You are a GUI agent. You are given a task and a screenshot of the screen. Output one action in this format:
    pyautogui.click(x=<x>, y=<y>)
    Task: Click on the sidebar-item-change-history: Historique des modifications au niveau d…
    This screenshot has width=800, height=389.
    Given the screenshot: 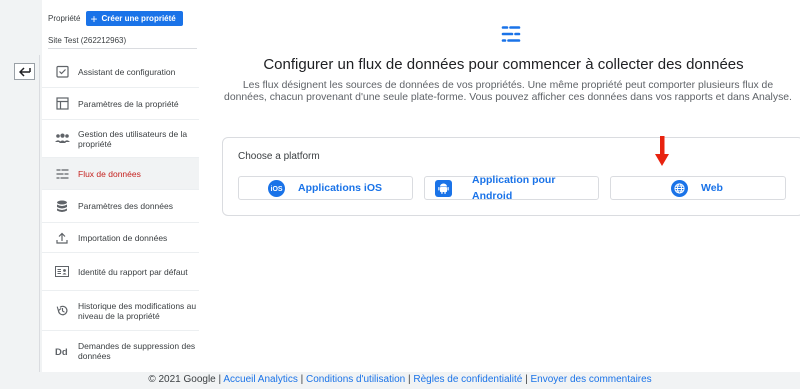 What is the action you would take?
    pyautogui.click(x=120, y=311)
    